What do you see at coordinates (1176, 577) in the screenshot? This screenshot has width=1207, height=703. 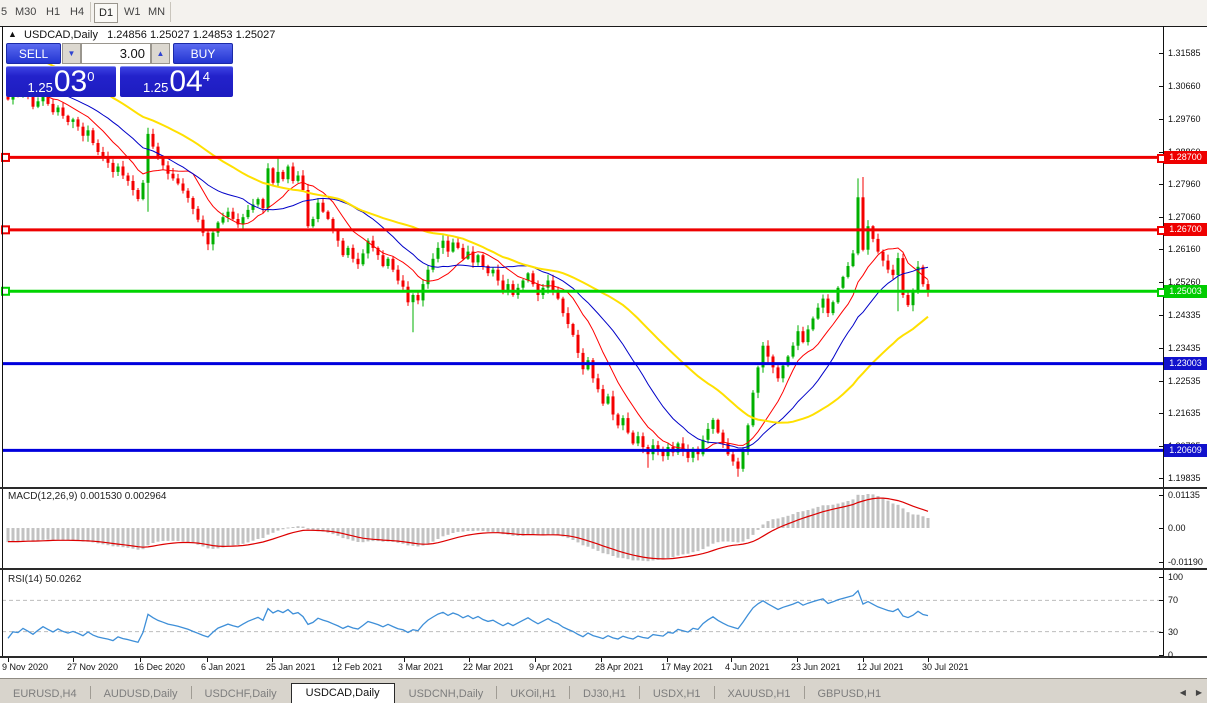 I see `rsi-tick-label: 100` at bounding box center [1176, 577].